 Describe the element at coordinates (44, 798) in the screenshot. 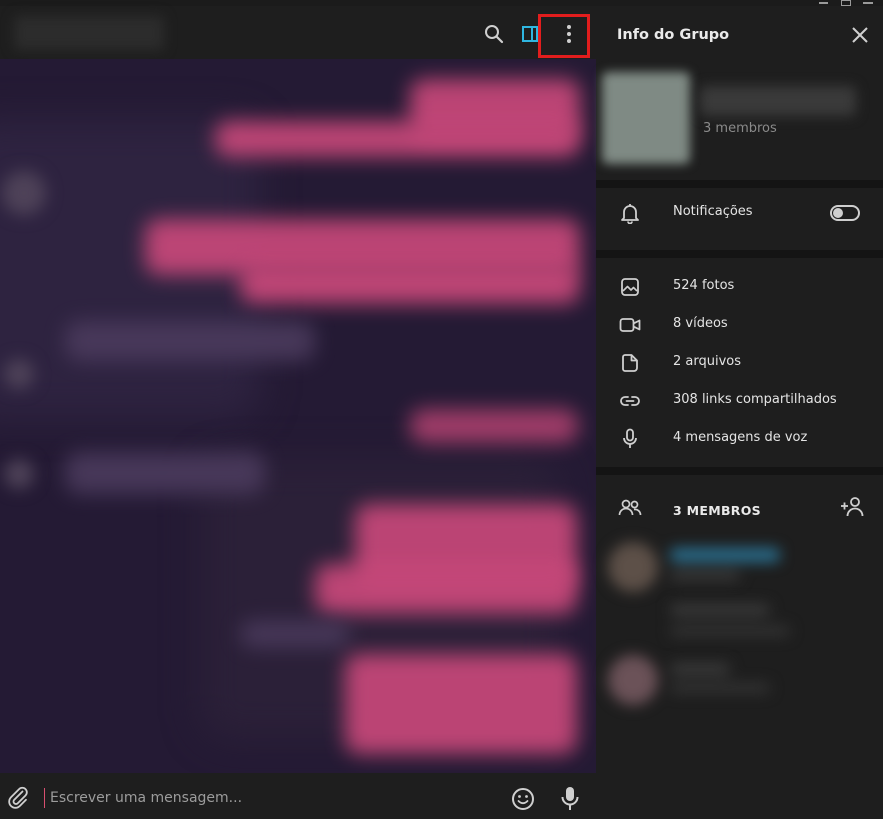

I see `text-caret` at that location.